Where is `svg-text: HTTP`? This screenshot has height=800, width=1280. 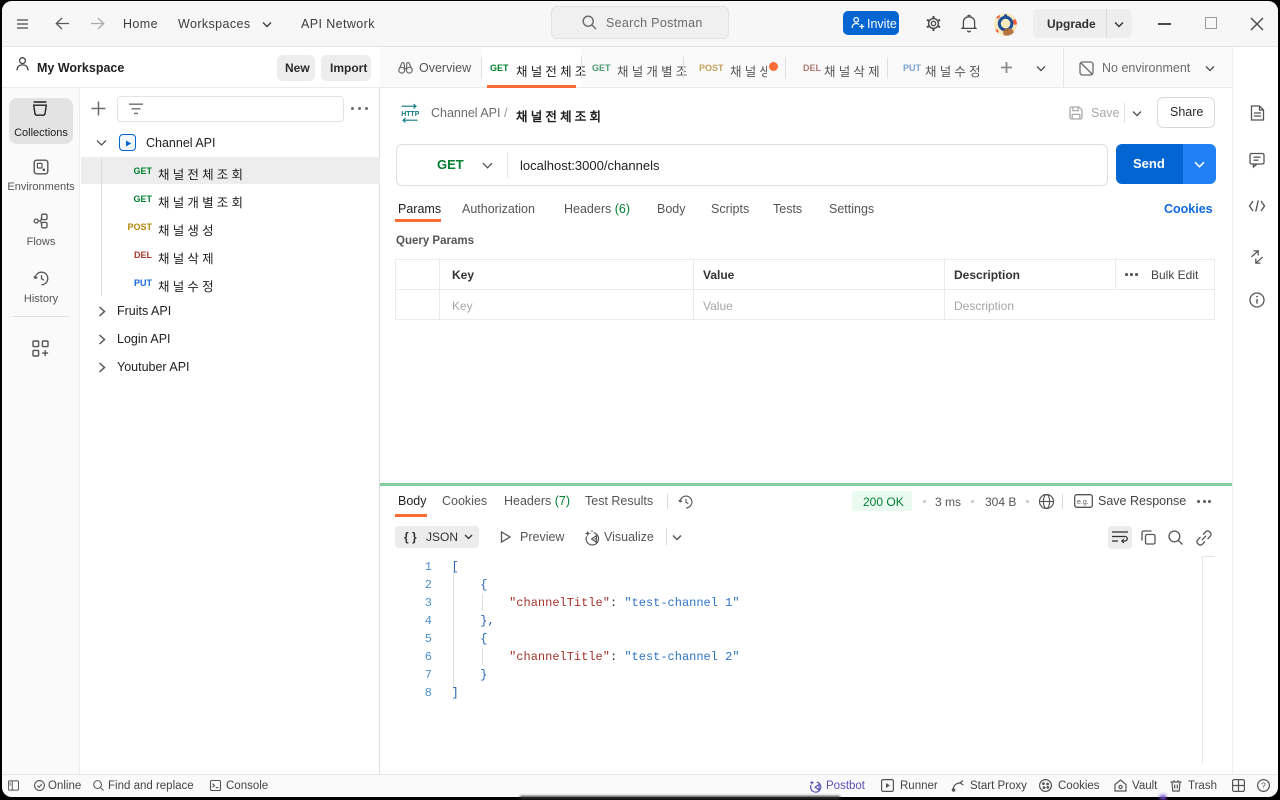
svg-text: HTTP is located at coordinates (410, 114).